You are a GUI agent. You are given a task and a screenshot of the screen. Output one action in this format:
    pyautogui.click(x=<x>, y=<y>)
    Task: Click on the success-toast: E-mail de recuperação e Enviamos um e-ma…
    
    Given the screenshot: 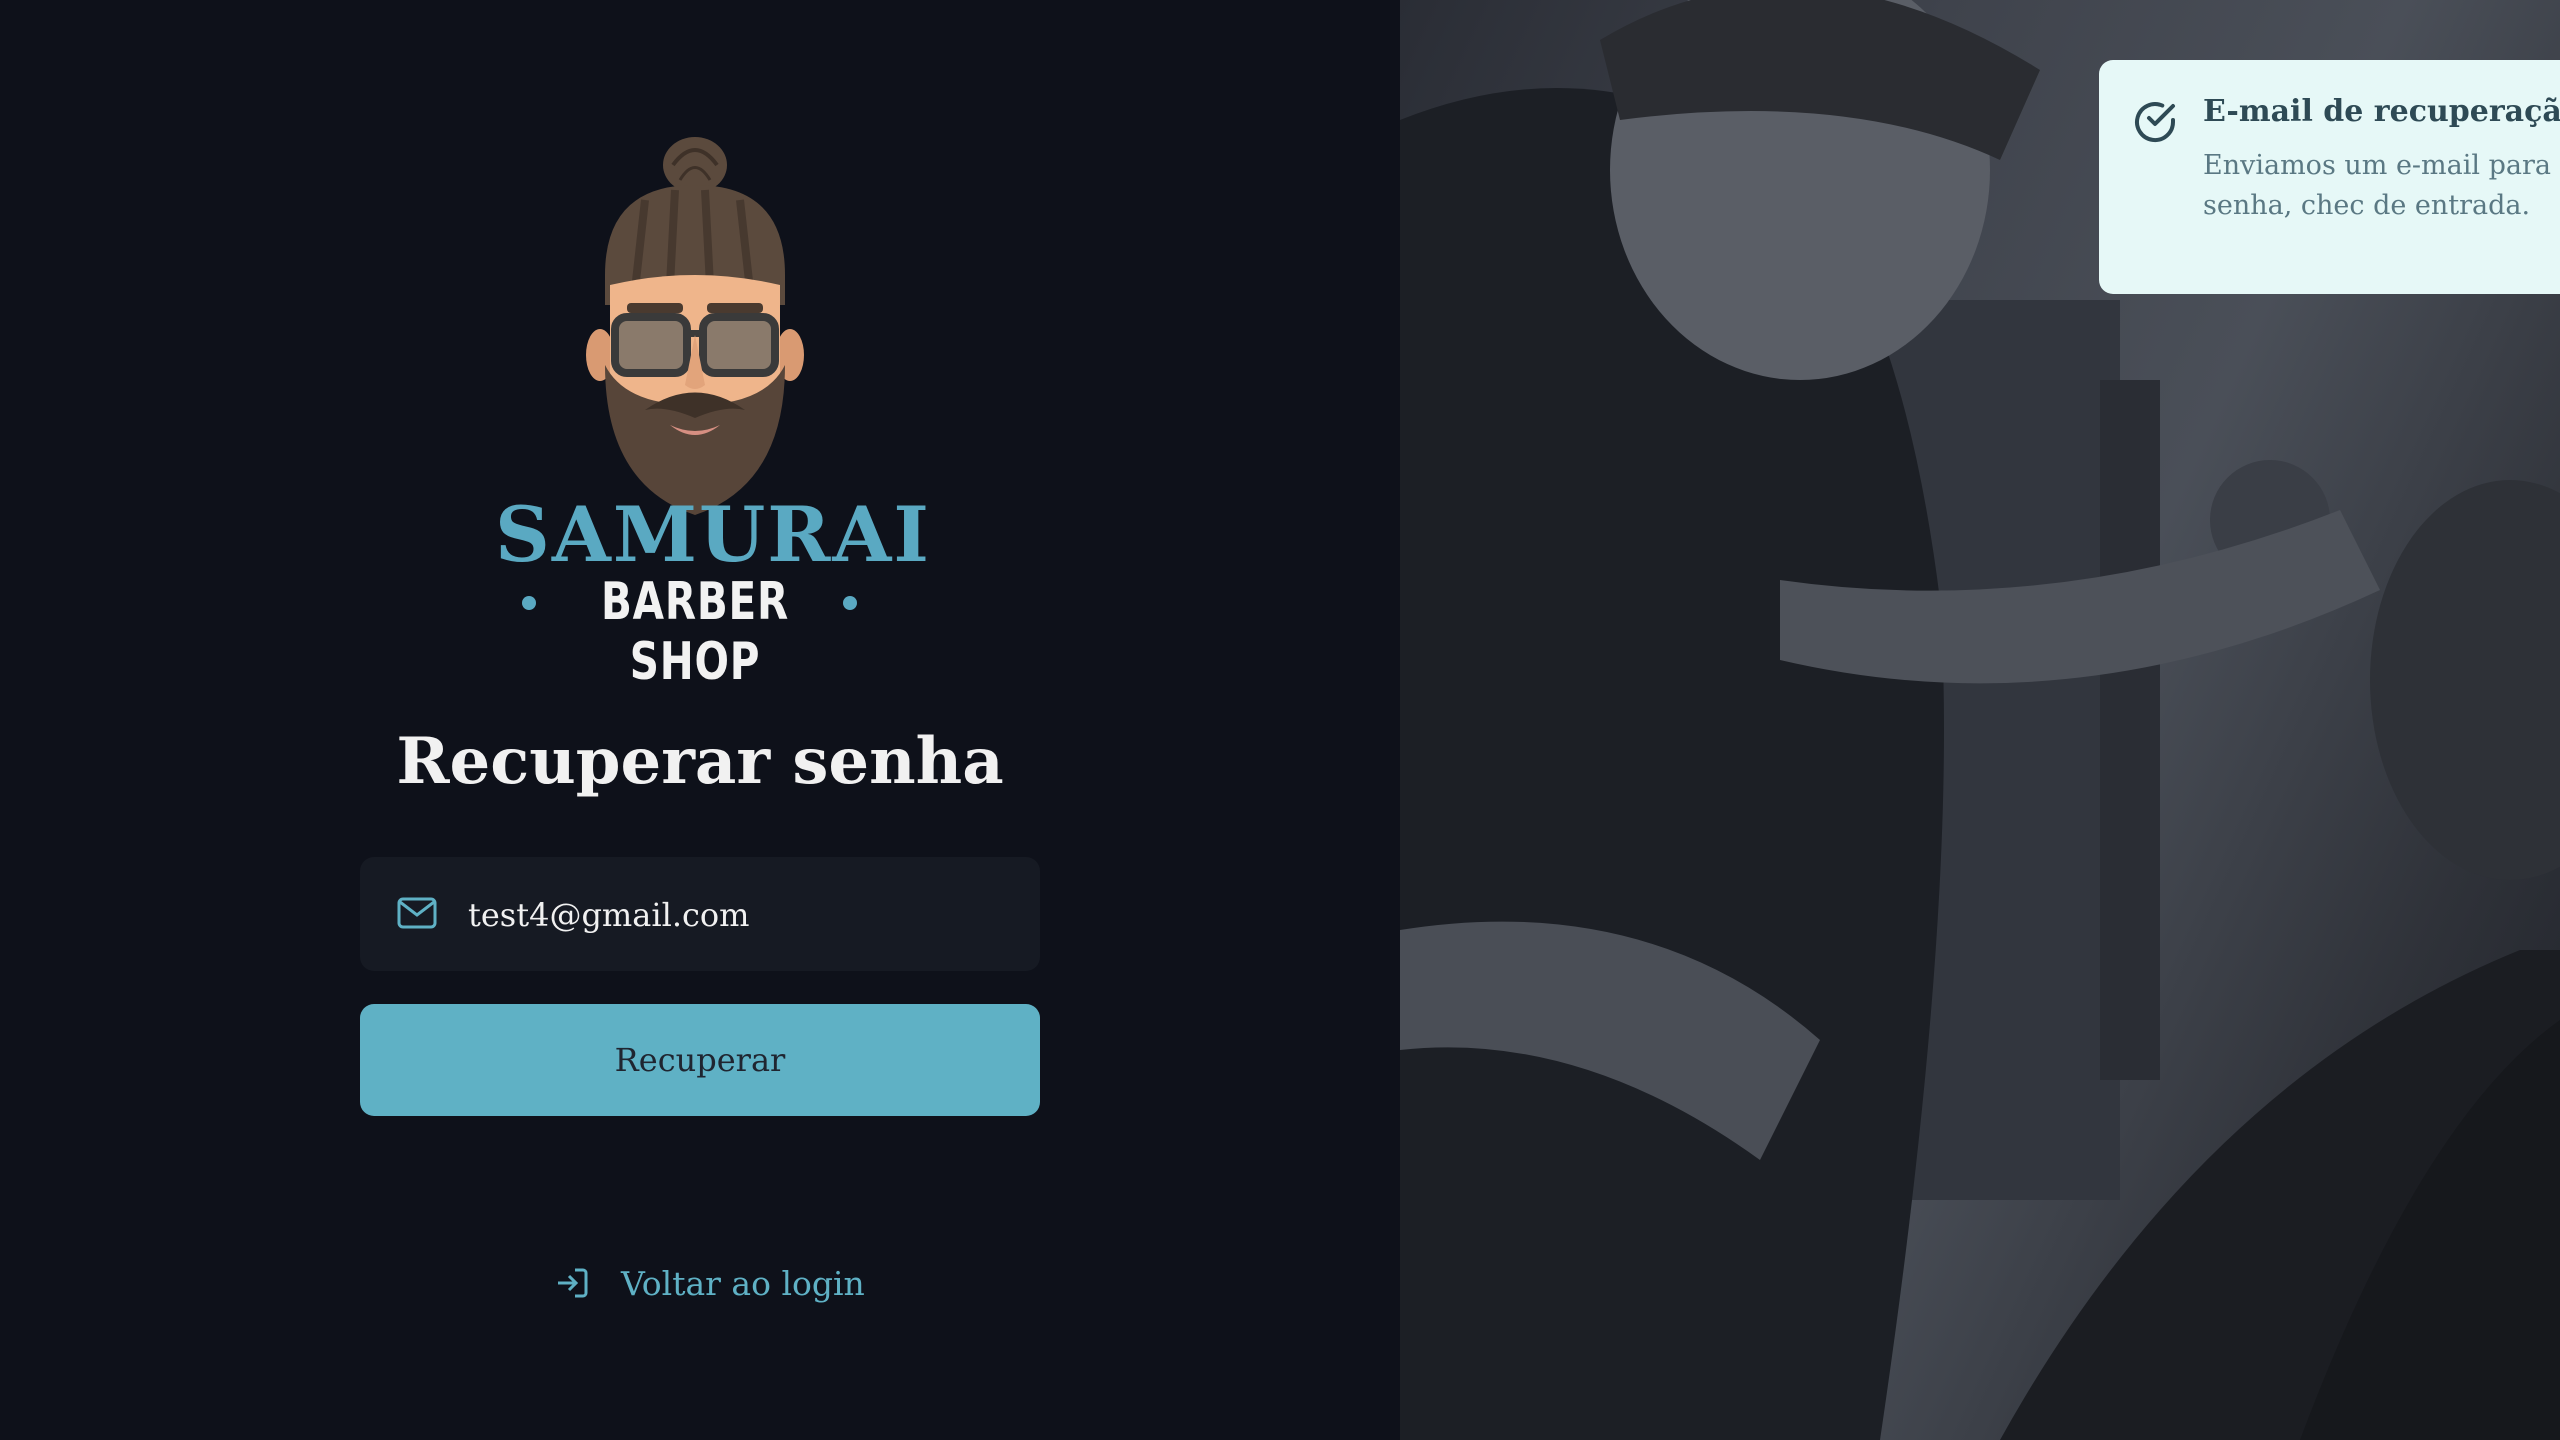 What is the action you would take?
    pyautogui.click(x=2329, y=177)
    